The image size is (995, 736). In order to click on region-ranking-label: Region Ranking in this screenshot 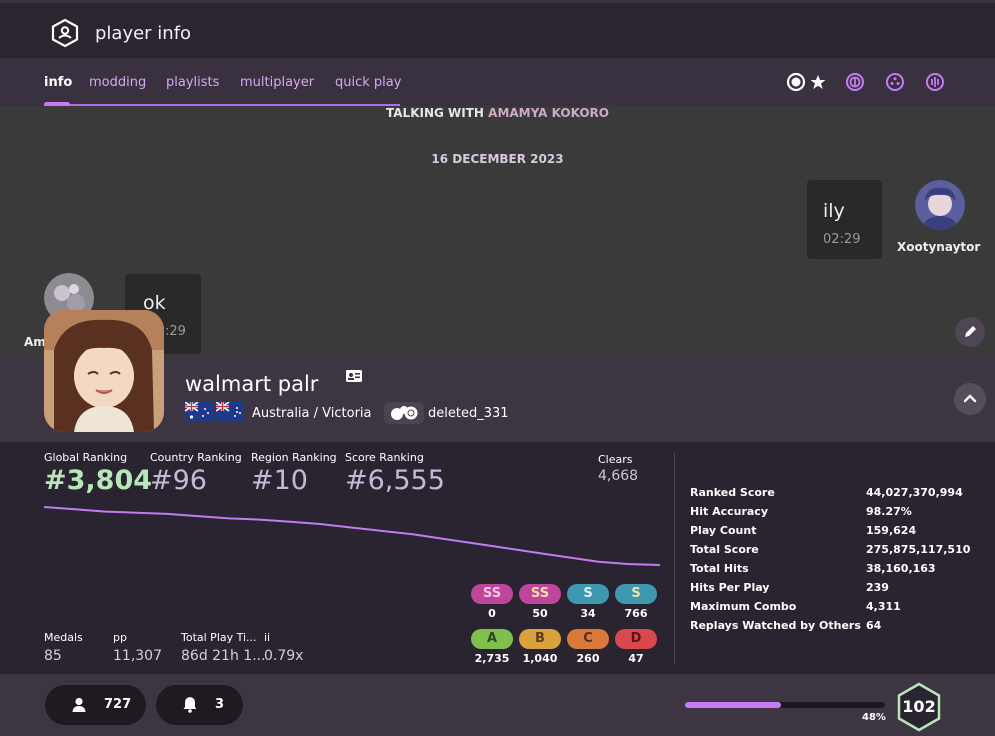, I will do `click(294, 457)`.